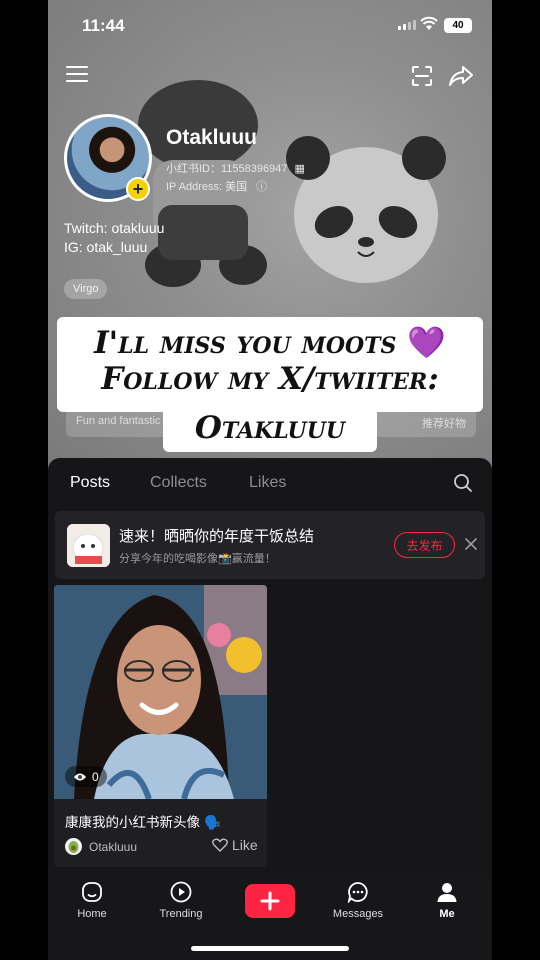 The height and width of the screenshot is (960, 540). I want to click on profile-name: Otakluuu, so click(212, 137).